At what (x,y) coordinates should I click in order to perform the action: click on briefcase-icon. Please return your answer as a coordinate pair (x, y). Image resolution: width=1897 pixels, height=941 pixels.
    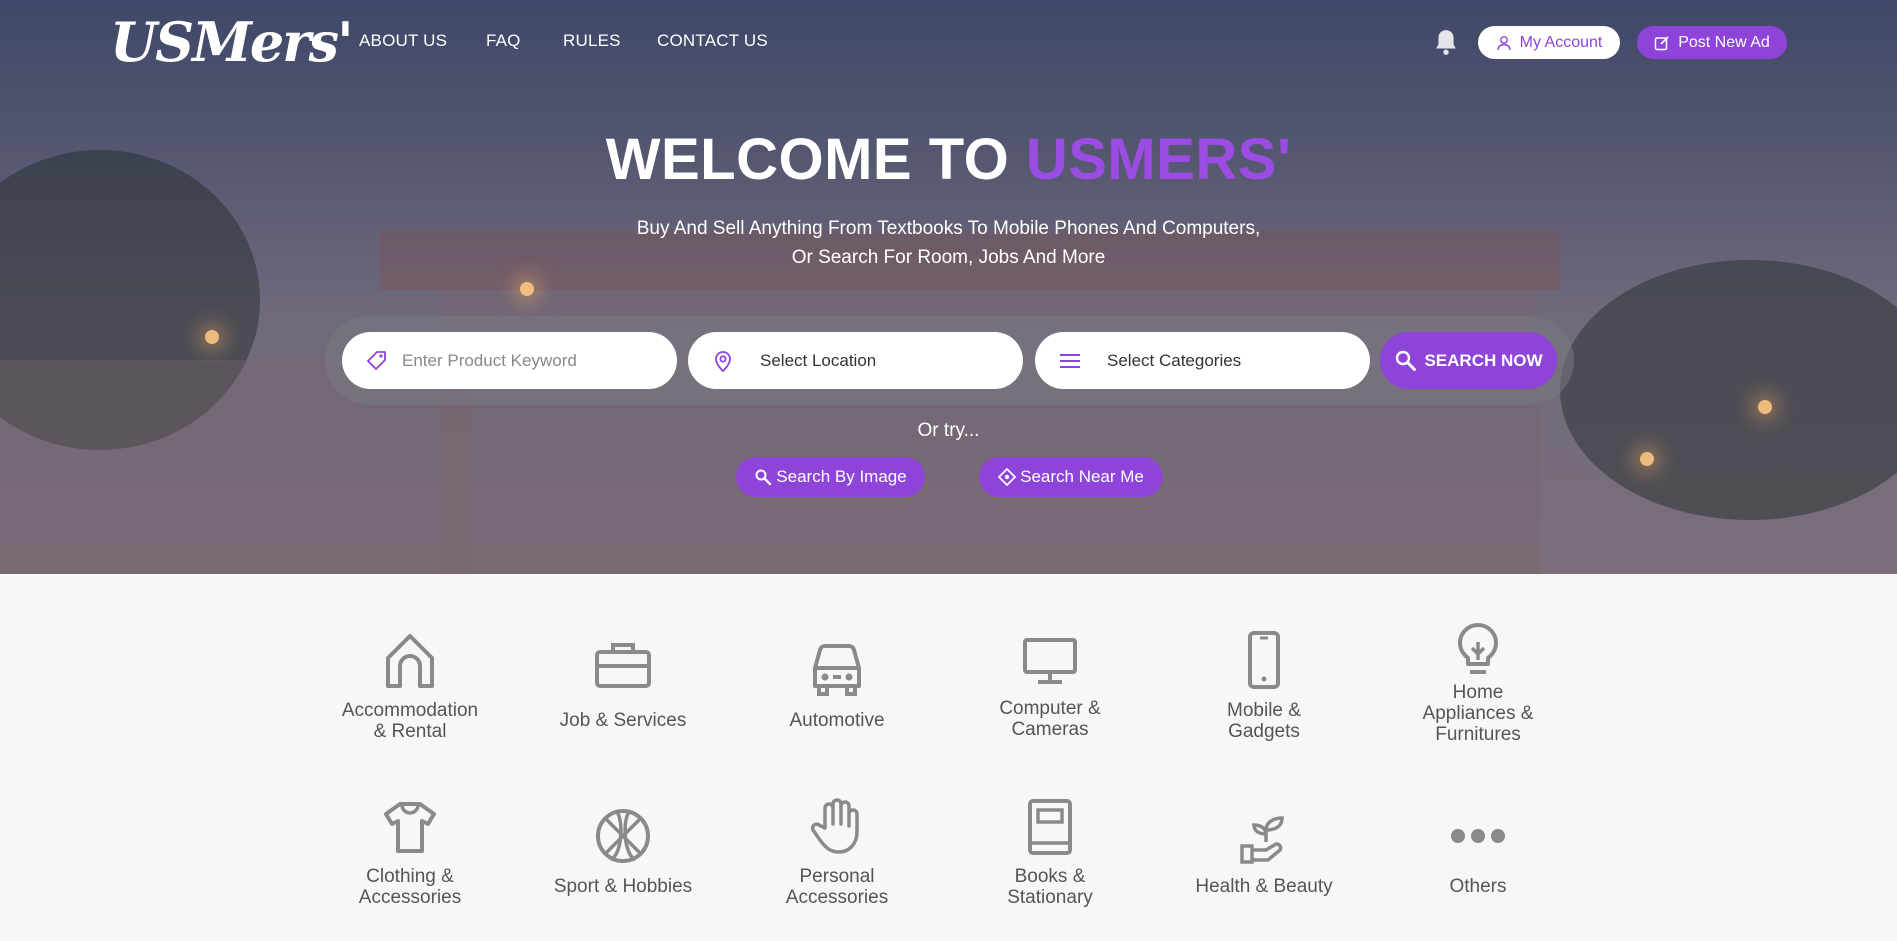
    Looking at the image, I should click on (623, 665).